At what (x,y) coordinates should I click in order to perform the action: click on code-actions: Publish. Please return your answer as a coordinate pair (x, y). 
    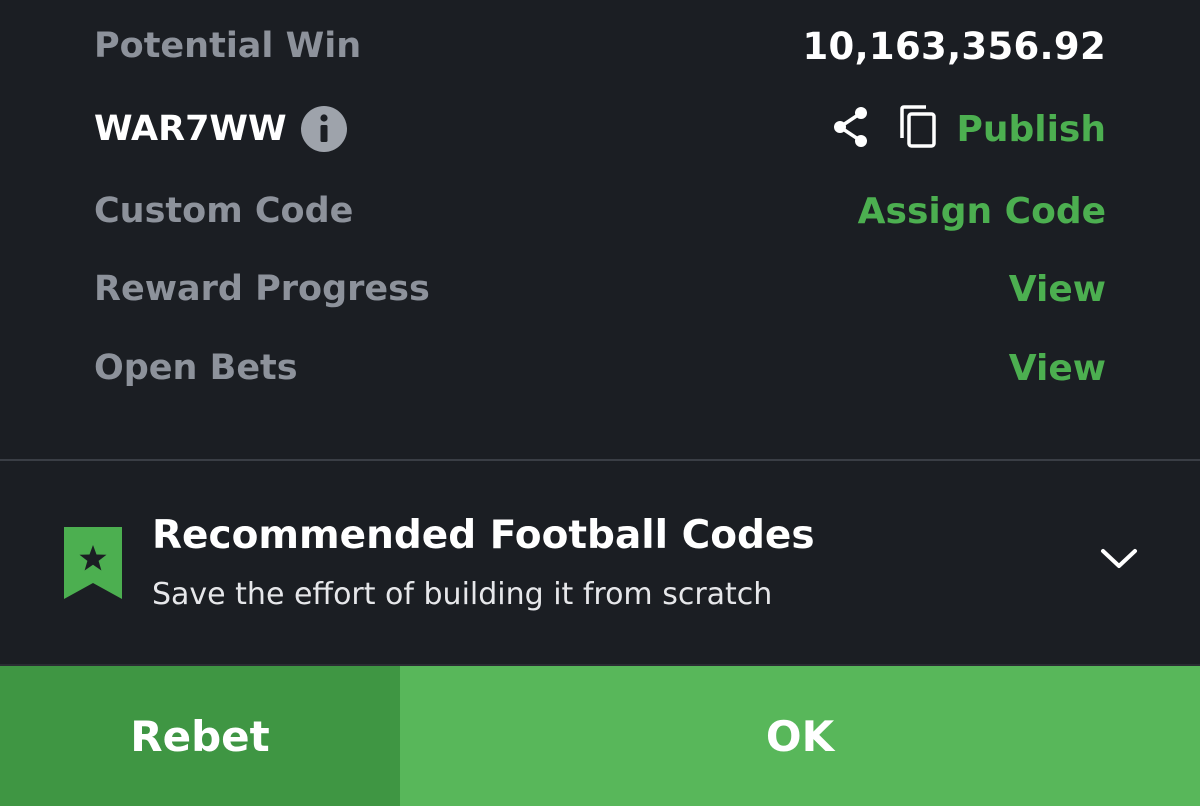
    Looking at the image, I should click on (968, 129).